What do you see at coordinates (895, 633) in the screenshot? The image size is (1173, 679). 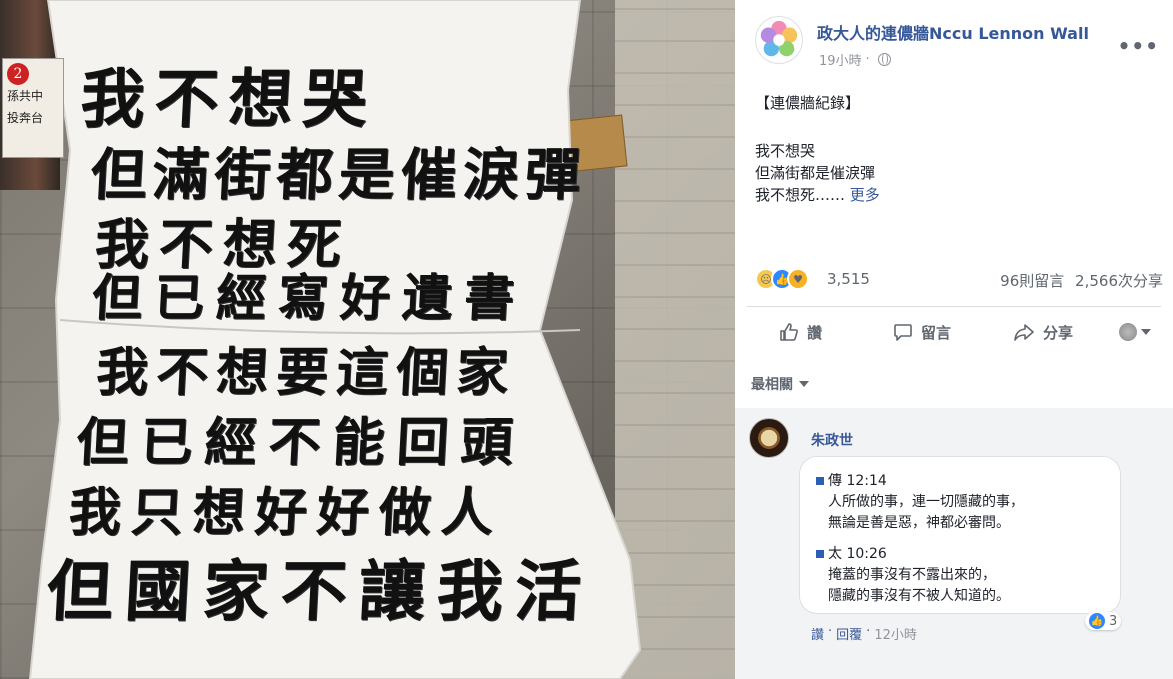 I see `comment-time: 12小時` at bounding box center [895, 633].